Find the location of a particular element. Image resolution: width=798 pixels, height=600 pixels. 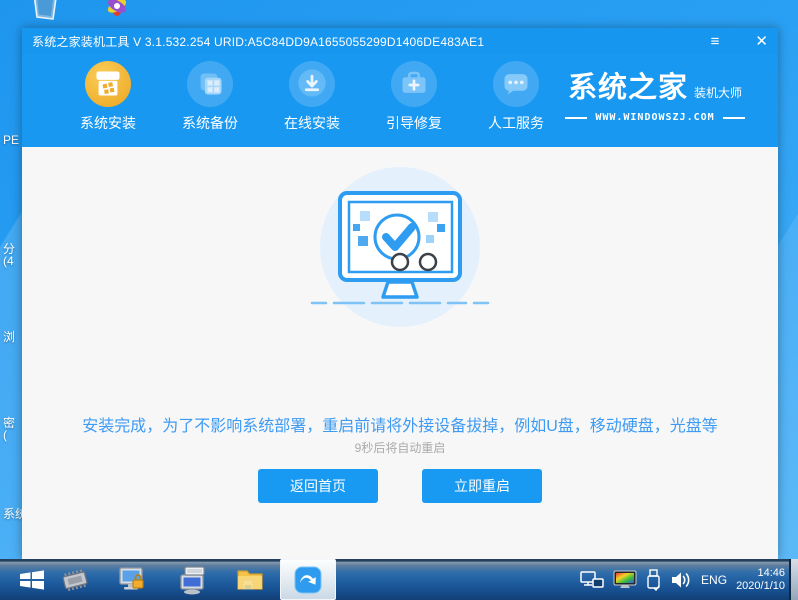

start-button is located at coordinates (32, 579).